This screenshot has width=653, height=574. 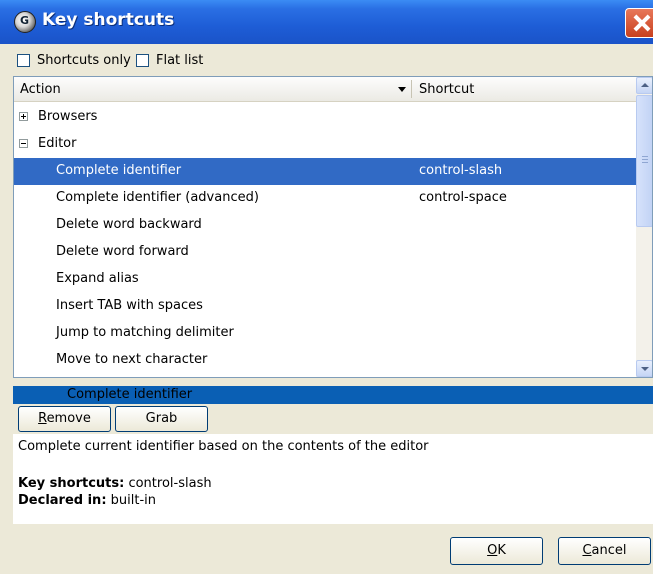 I want to click on tree-item-row: Move to next character, so click(x=325, y=360).